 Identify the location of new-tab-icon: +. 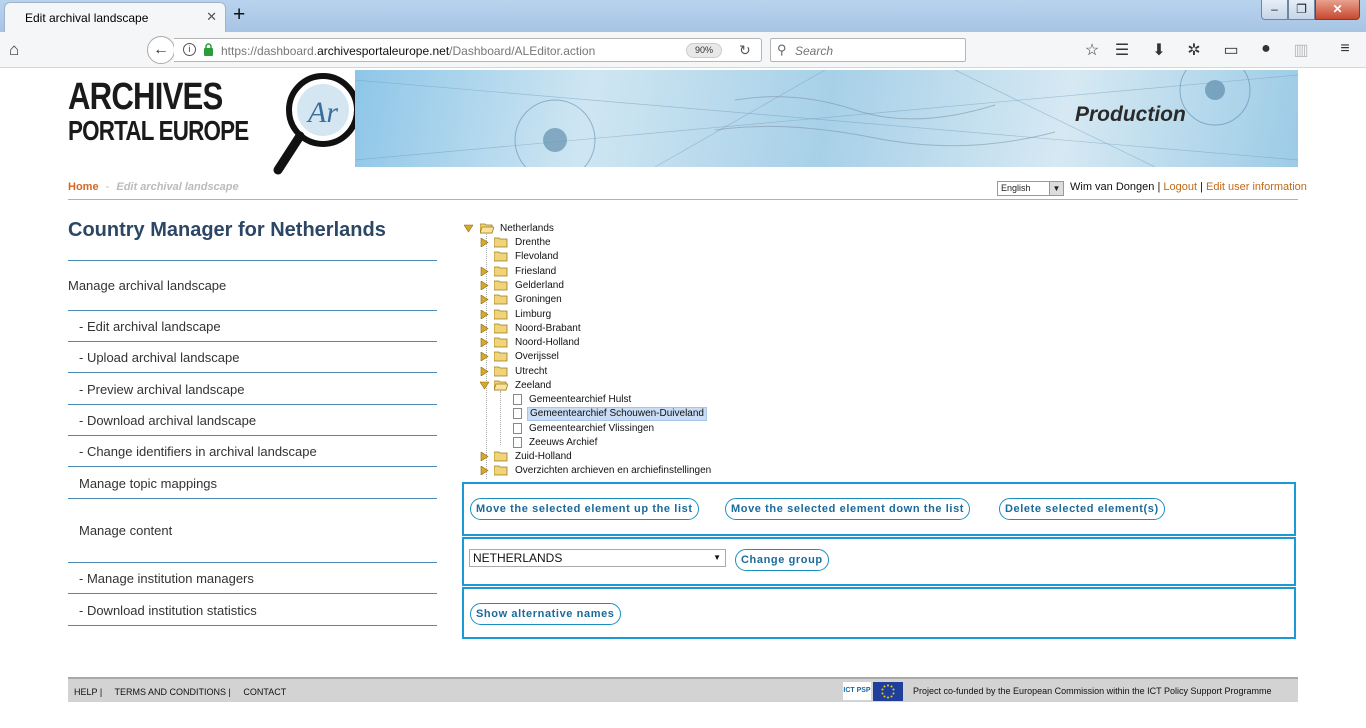
(239, 15).